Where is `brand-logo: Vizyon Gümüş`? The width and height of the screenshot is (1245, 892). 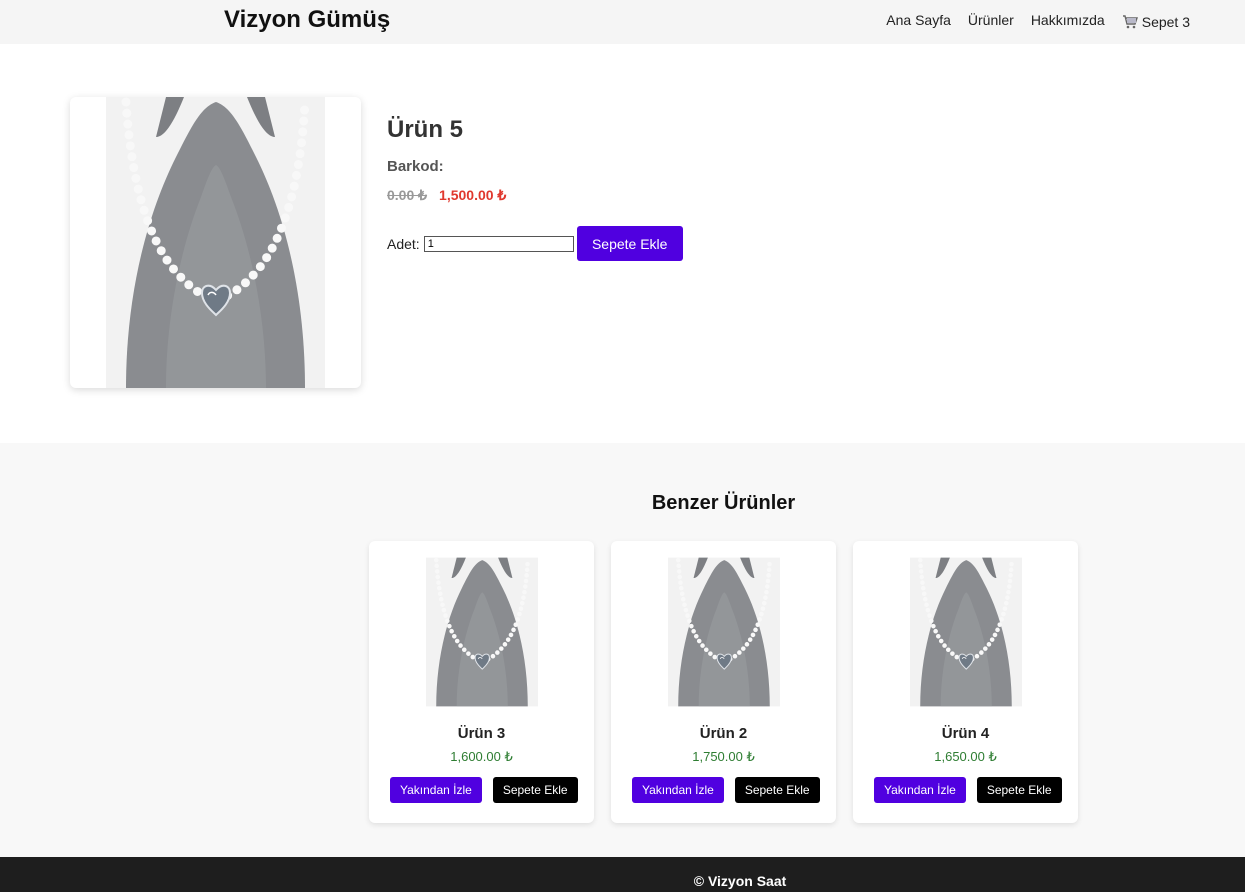
brand-logo: Vizyon Gümüş is located at coordinates (307, 20).